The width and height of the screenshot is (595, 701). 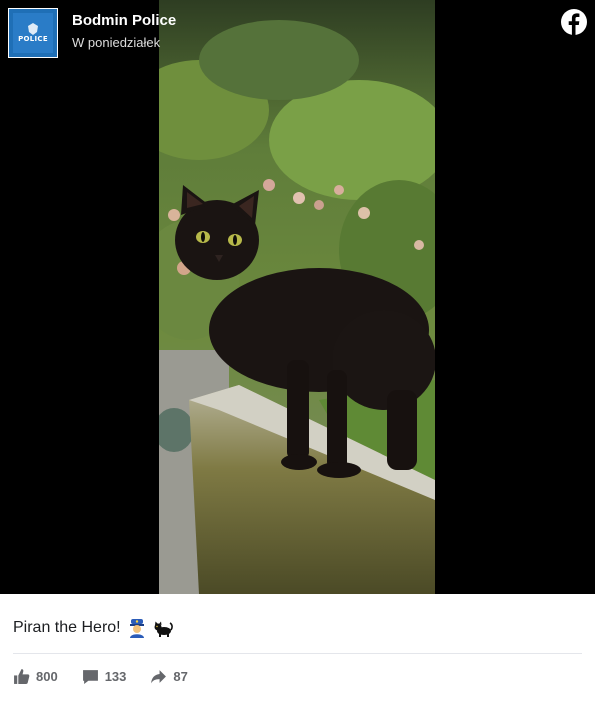 What do you see at coordinates (159, 677) in the screenshot?
I see `share-arrow-icon` at bounding box center [159, 677].